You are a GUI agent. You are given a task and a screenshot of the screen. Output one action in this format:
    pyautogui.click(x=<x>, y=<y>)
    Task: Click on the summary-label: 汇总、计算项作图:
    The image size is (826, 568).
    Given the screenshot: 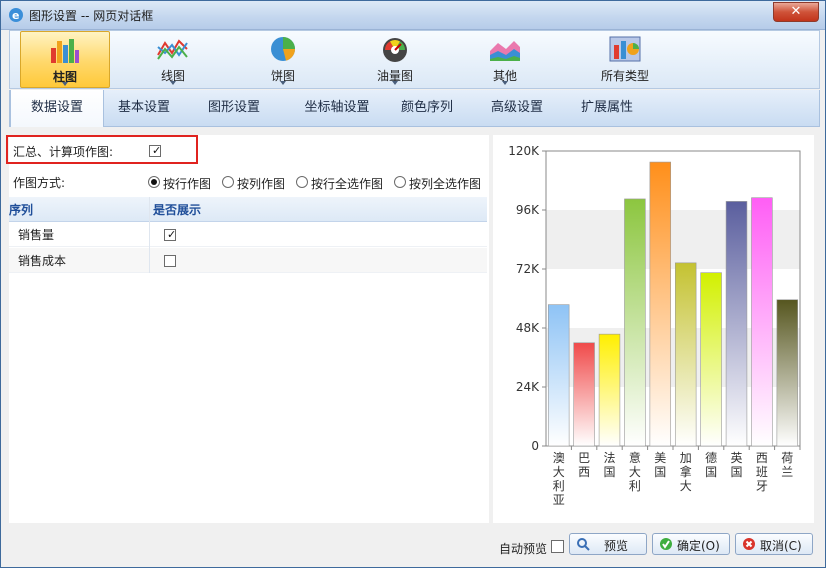 What is the action you would take?
    pyautogui.click(x=63, y=152)
    